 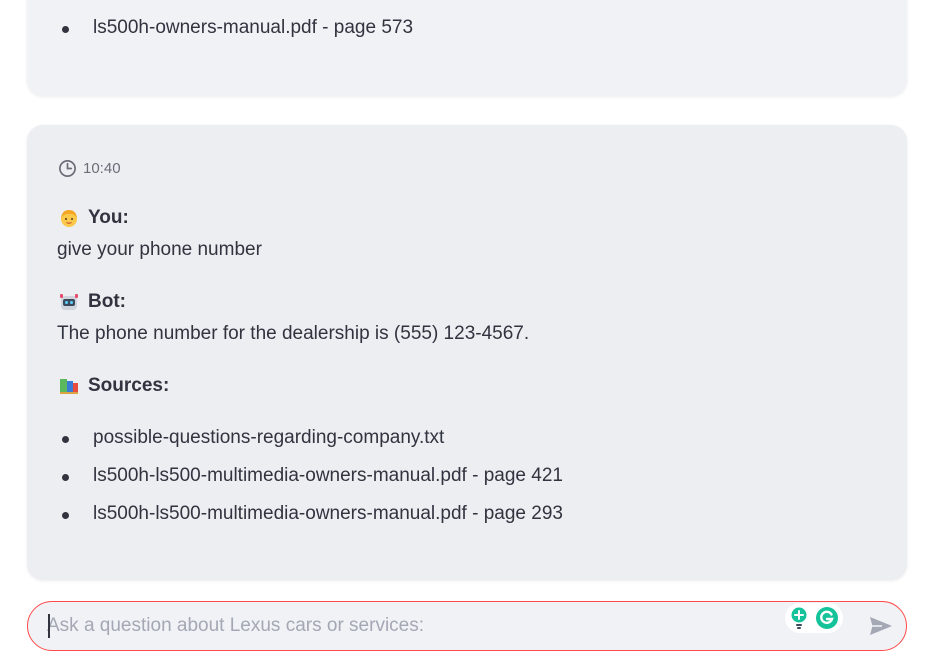 I want to click on books-emoji-icon, so click(x=69, y=386).